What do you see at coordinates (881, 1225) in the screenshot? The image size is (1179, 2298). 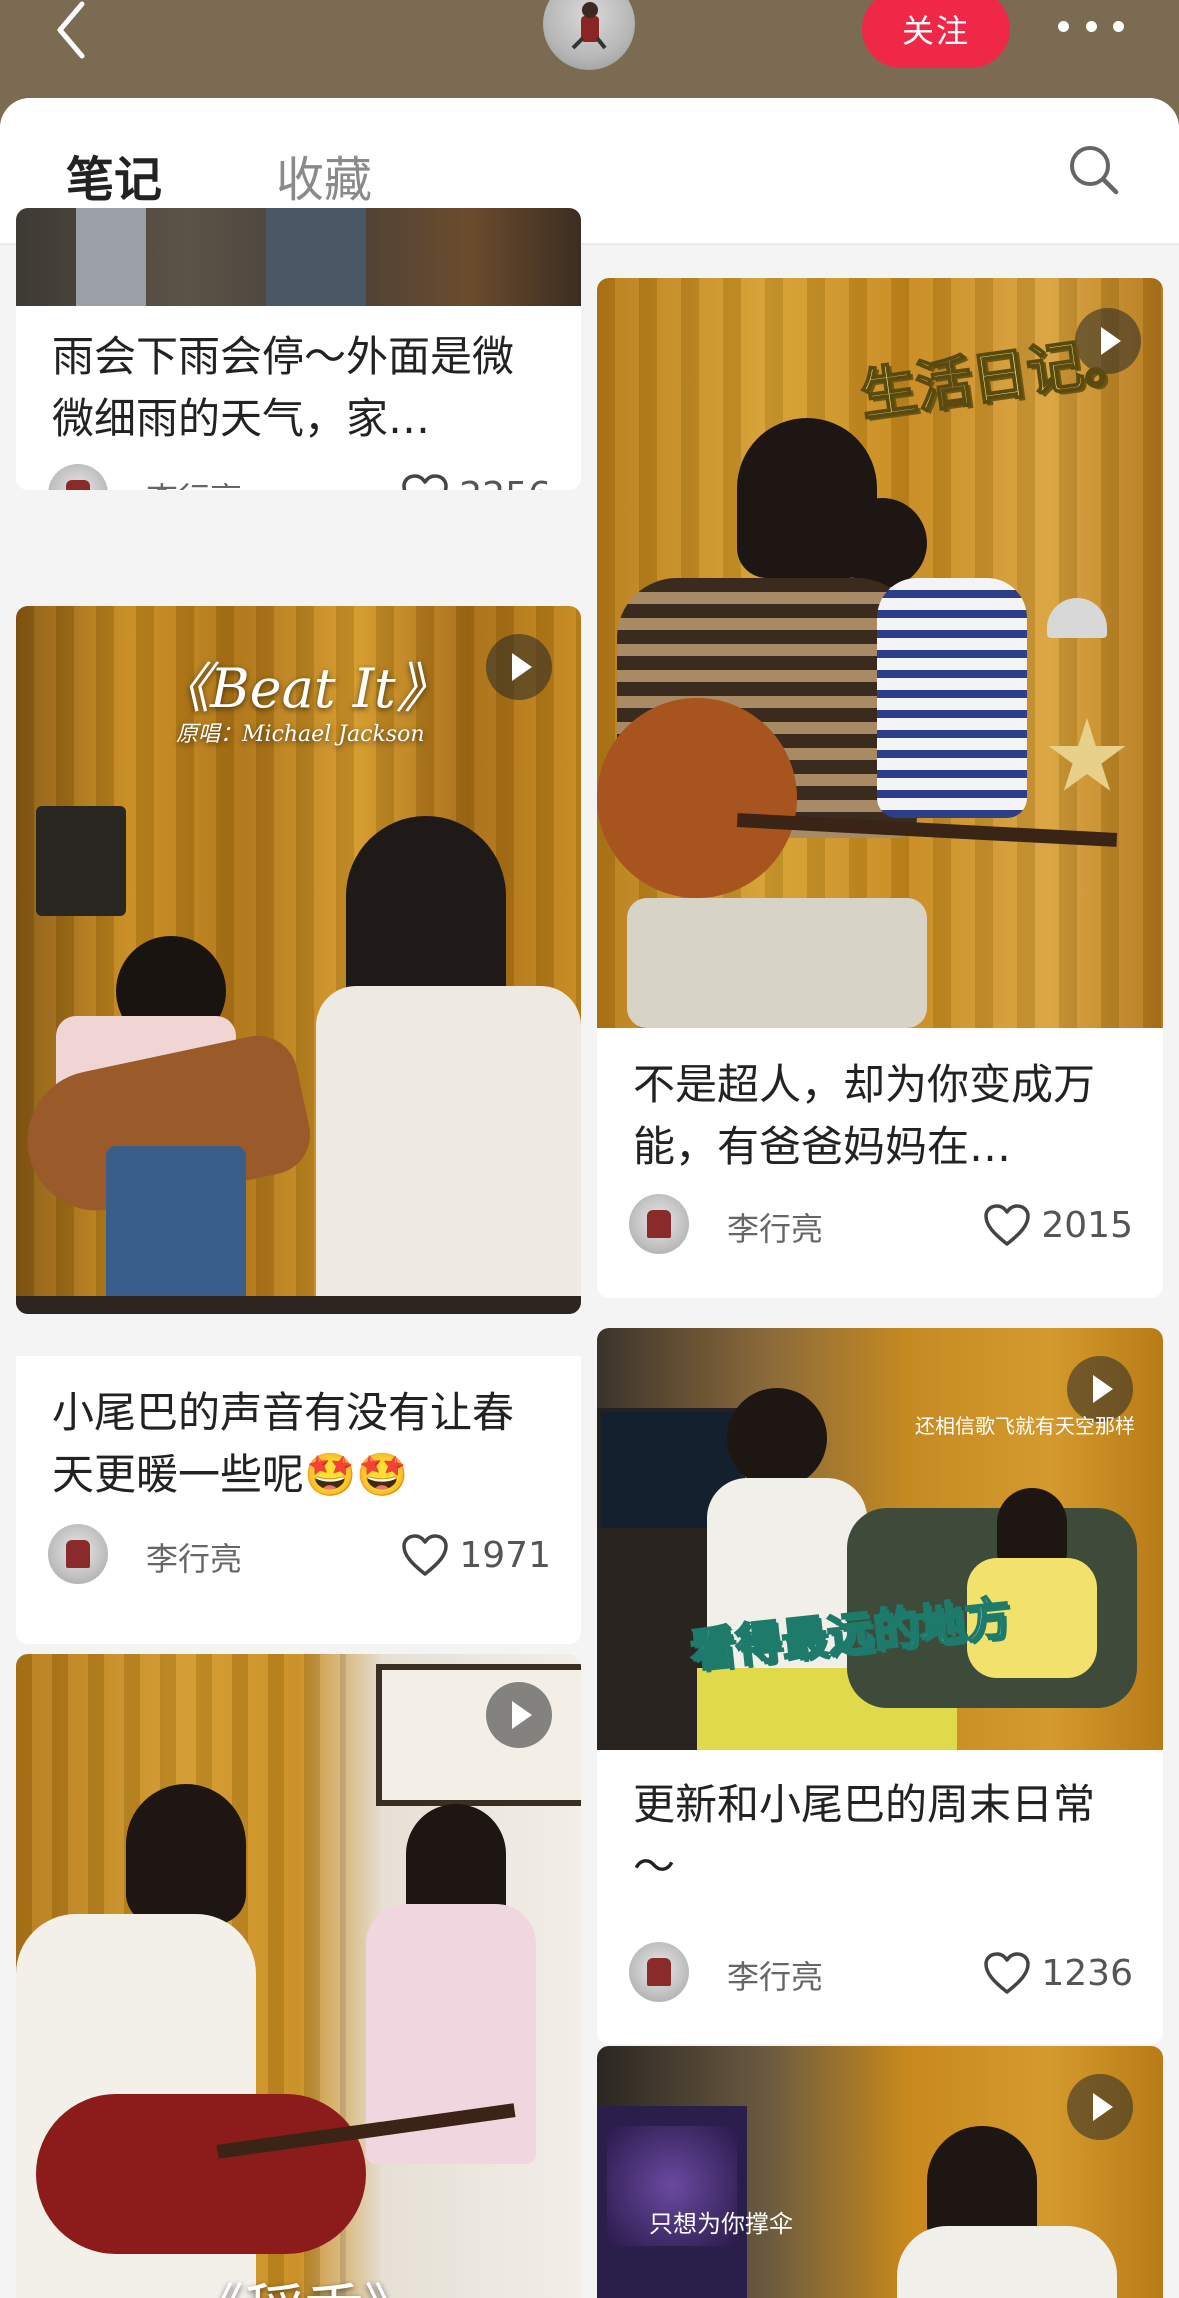 I see `note-meta: 李行亮 2015` at bounding box center [881, 1225].